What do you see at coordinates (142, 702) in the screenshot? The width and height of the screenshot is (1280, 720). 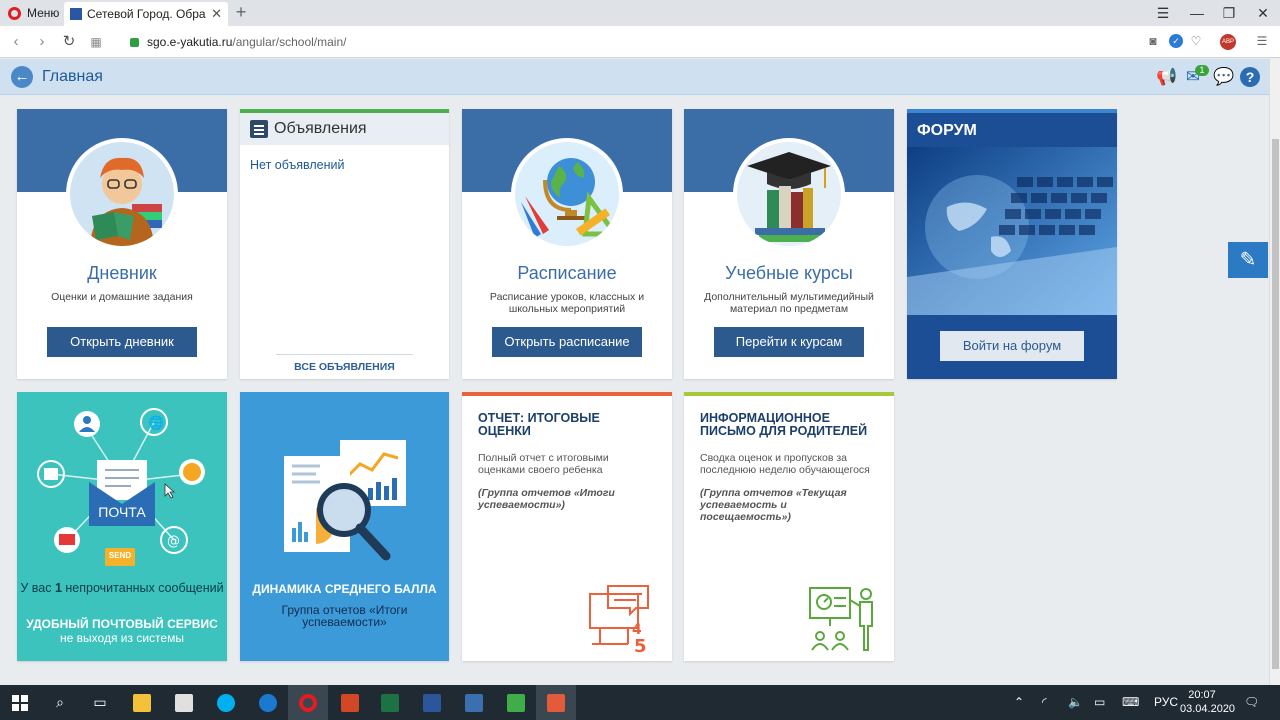 I see `file-explorer-icon` at bounding box center [142, 702].